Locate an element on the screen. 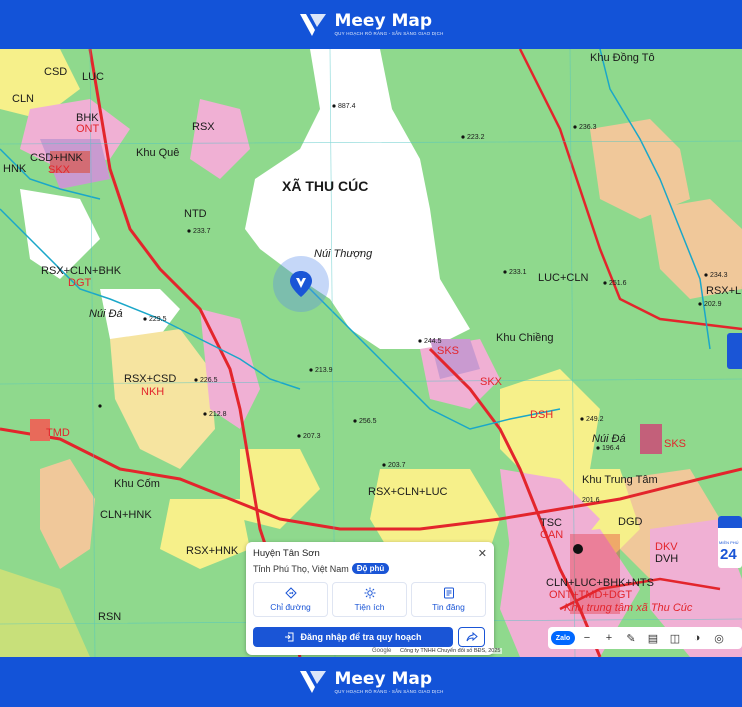 This screenshot has width=742, height=707. share-button is located at coordinates (471, 637).